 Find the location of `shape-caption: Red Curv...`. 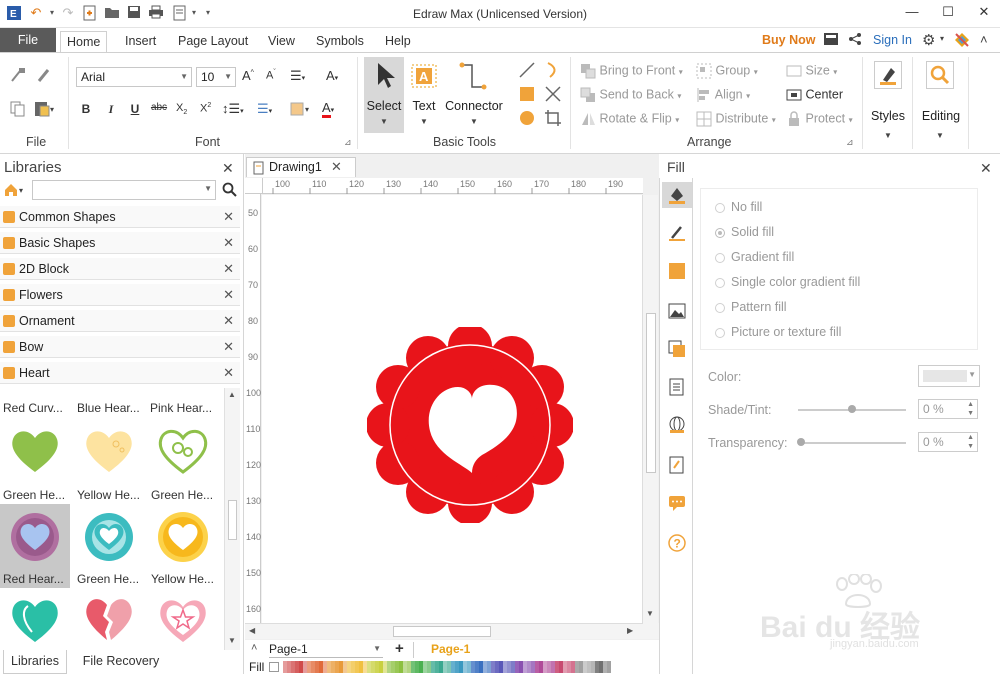

shape-caption: Red Curv... is located at coordinates (33, 408).